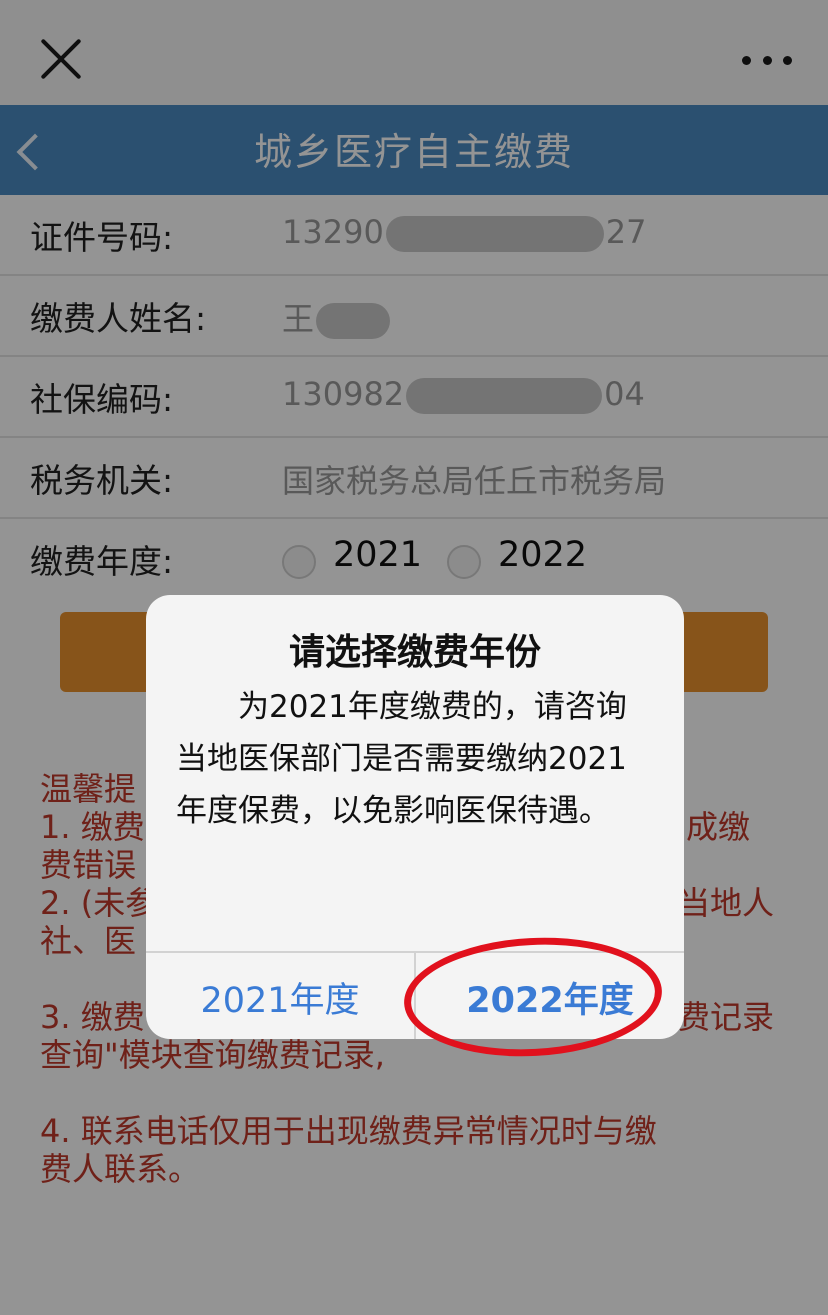 The image size is (828, 1315). What do you see at coordinates (414, 652) in the screenshot?
I see `dialog-title: 请选择缴费年份` at bounding box center [414, 652].